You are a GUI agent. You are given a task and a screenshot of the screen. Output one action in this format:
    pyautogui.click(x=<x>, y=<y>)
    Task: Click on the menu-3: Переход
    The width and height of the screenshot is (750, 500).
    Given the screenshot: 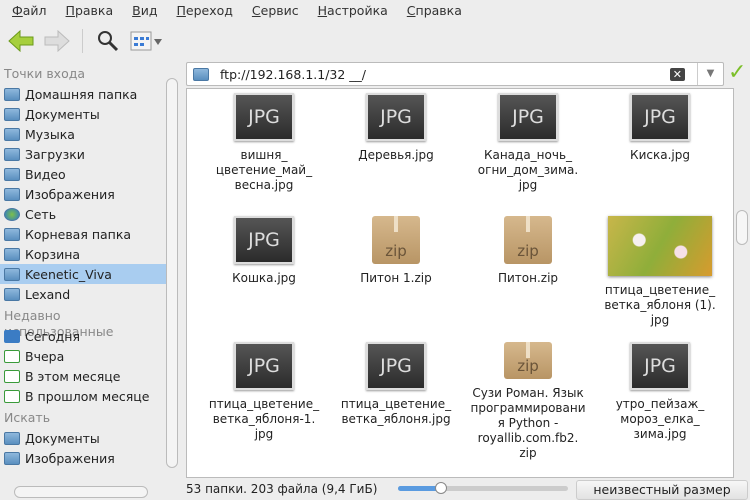 What is the action you would take?
    pyautogui.click(x=204, y=11)
    